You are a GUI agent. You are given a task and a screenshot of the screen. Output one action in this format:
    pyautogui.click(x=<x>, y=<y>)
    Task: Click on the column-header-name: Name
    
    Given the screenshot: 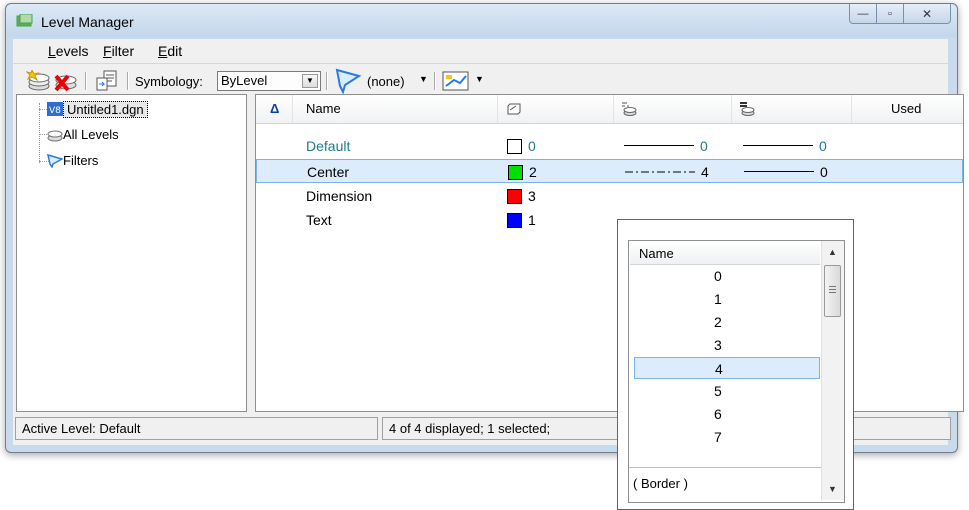 What is the action you would take?
    pyautogui.click(x=395, y=109)
    